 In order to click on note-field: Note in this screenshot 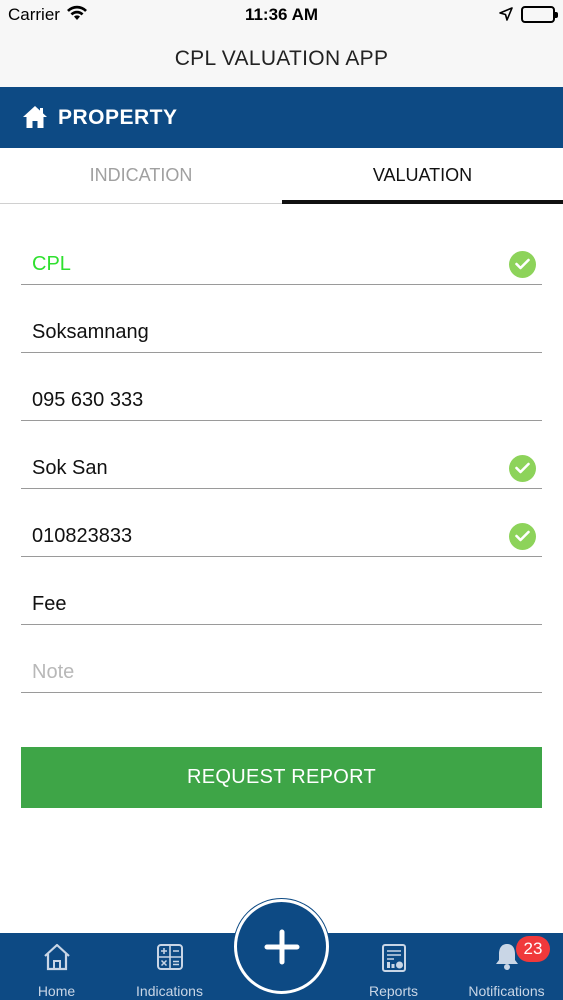, I will do `click(281, 673)`.